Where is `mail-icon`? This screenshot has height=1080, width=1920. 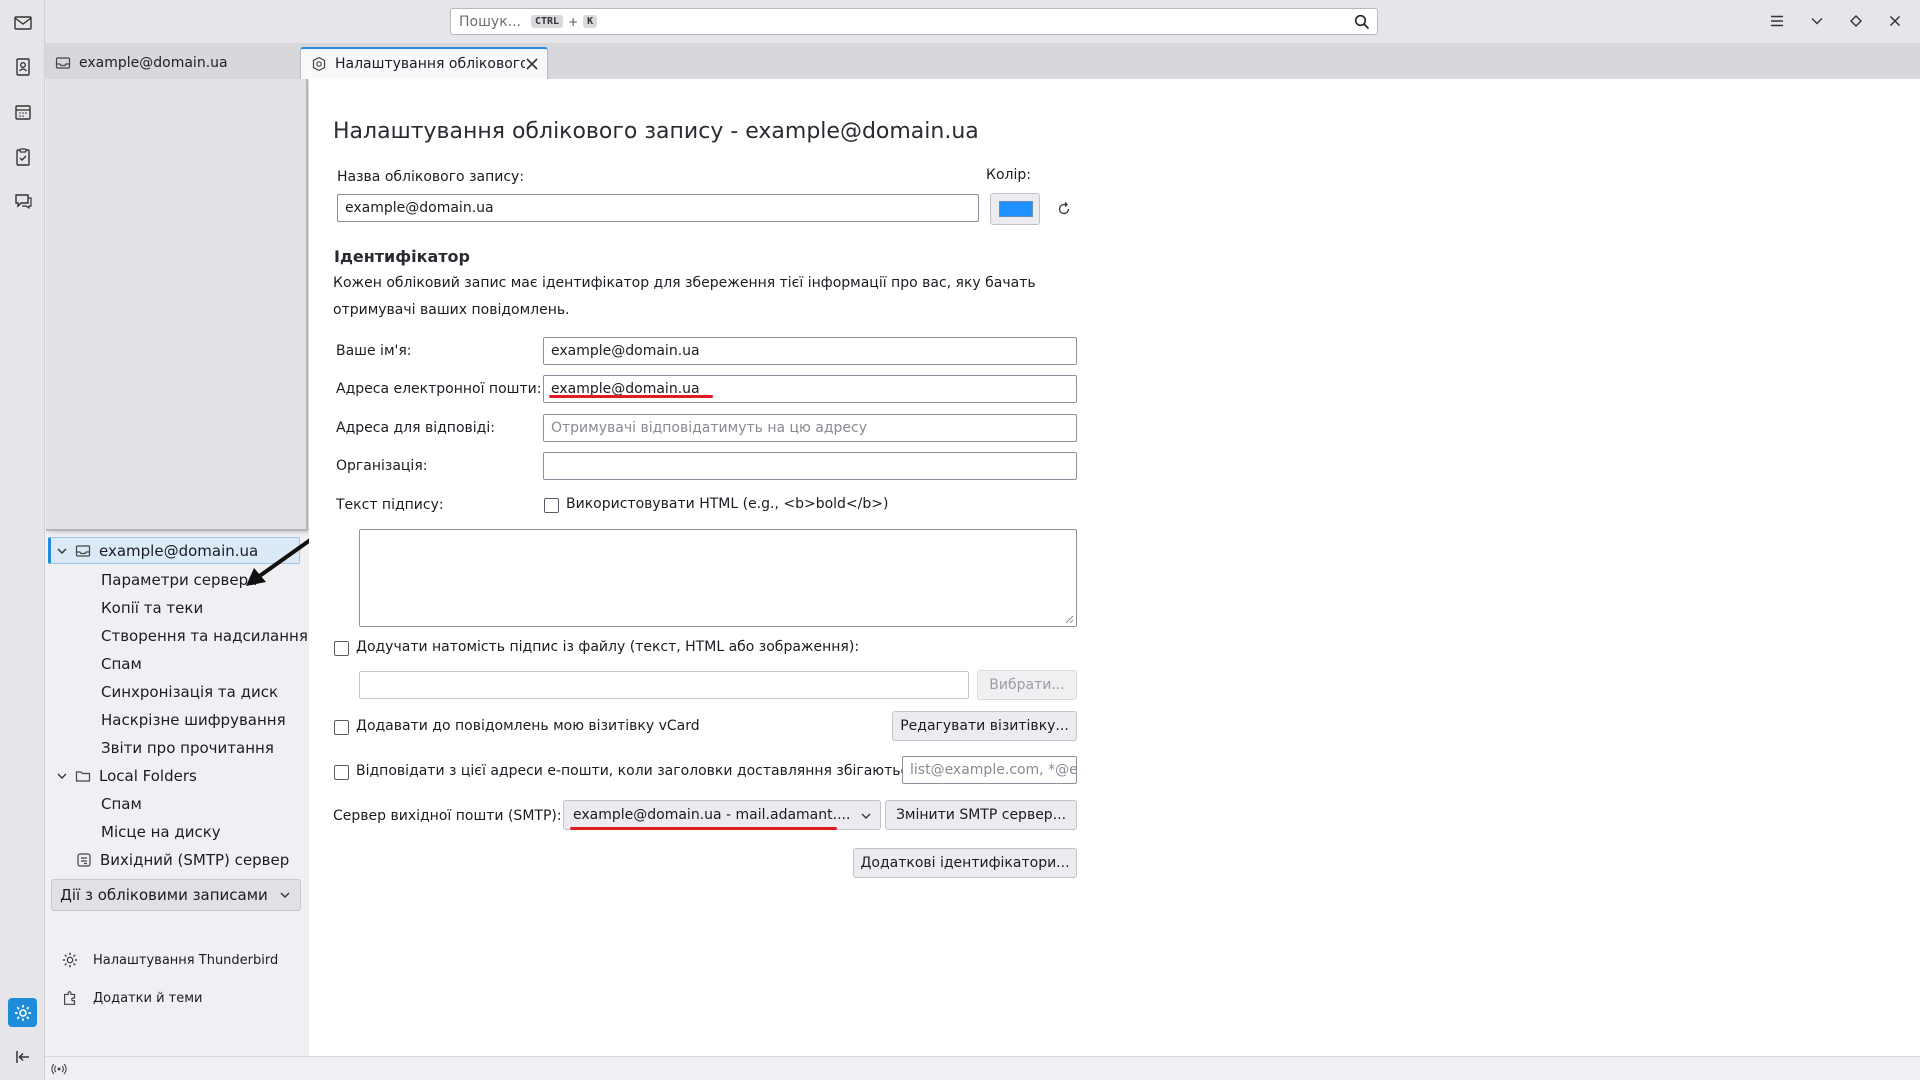 mail-icon is located at coordinates (22, 22).